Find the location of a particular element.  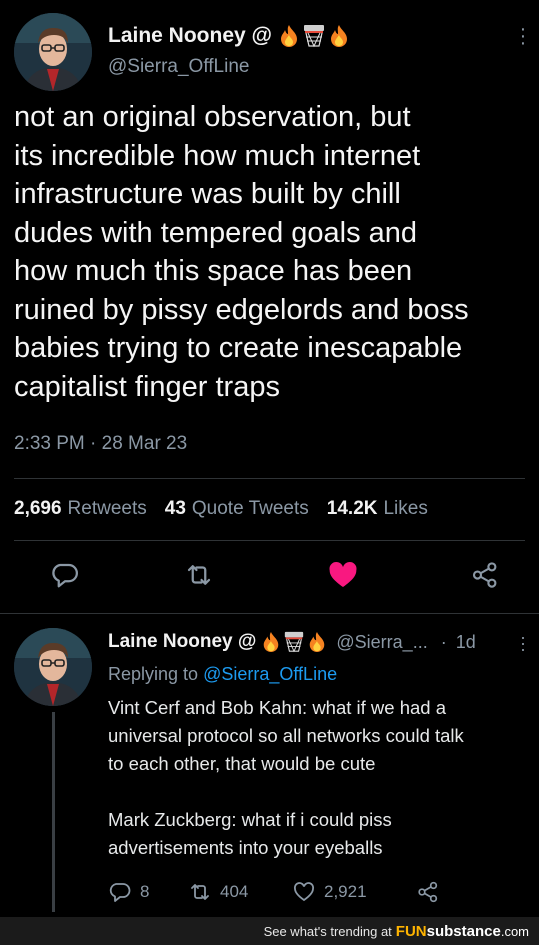

quotes-count: 43 is located at coordinates (175, 508).